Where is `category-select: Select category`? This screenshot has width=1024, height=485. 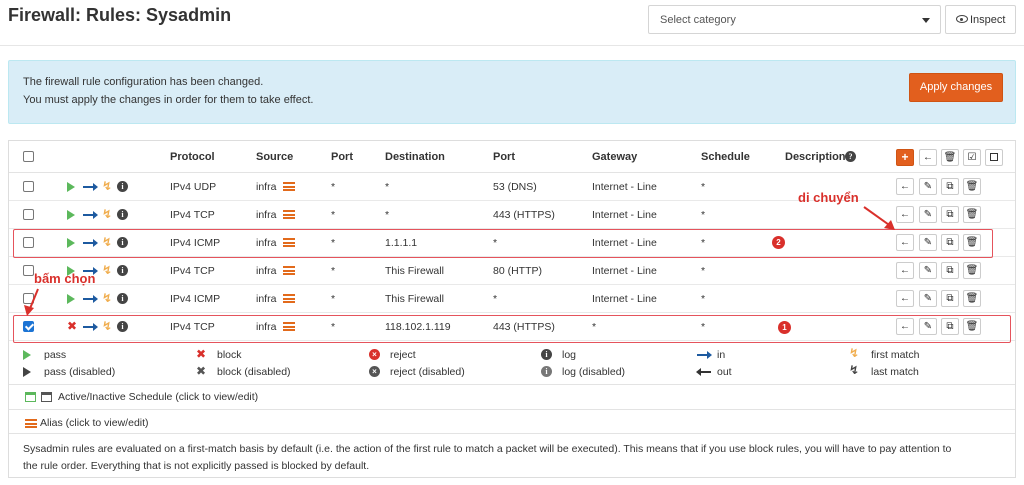
category-select: Select category is located at coordinates (794, 19).